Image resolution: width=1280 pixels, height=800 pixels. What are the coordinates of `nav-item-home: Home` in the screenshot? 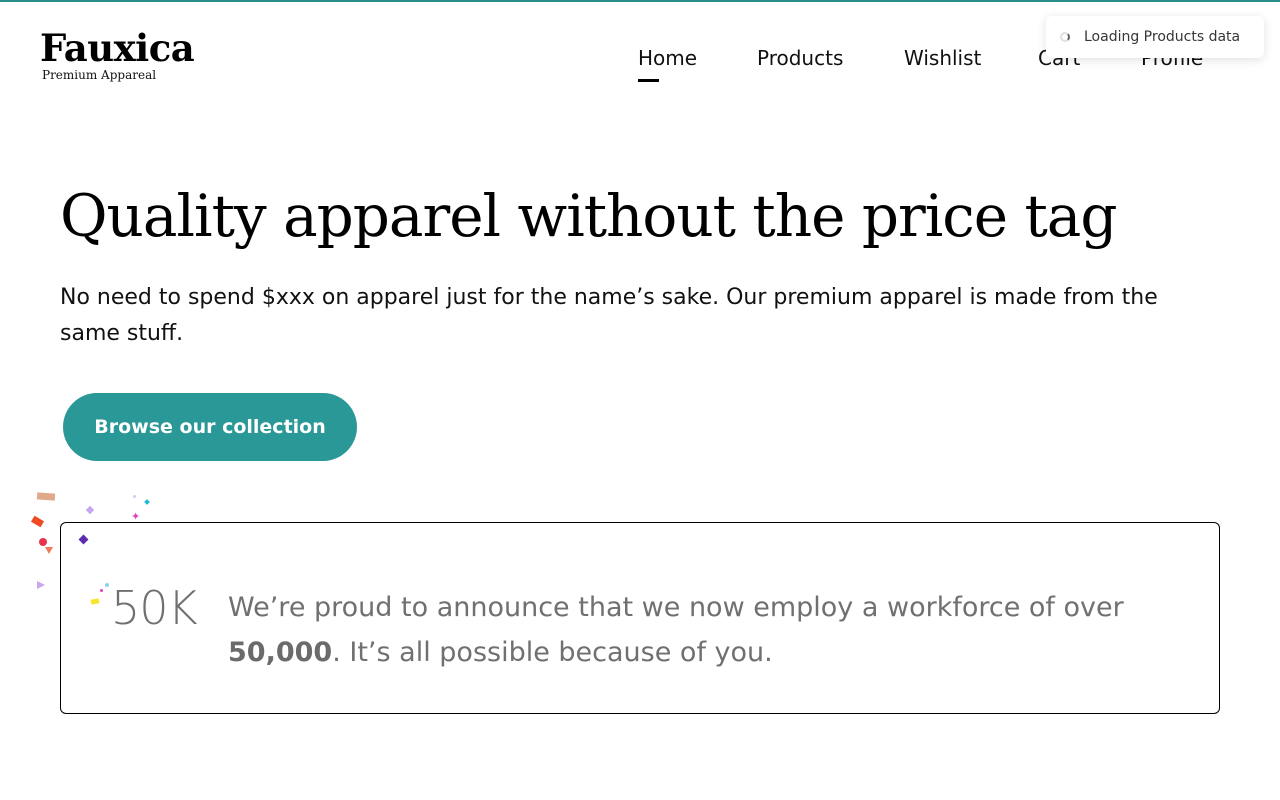 It's located at (668, 64).